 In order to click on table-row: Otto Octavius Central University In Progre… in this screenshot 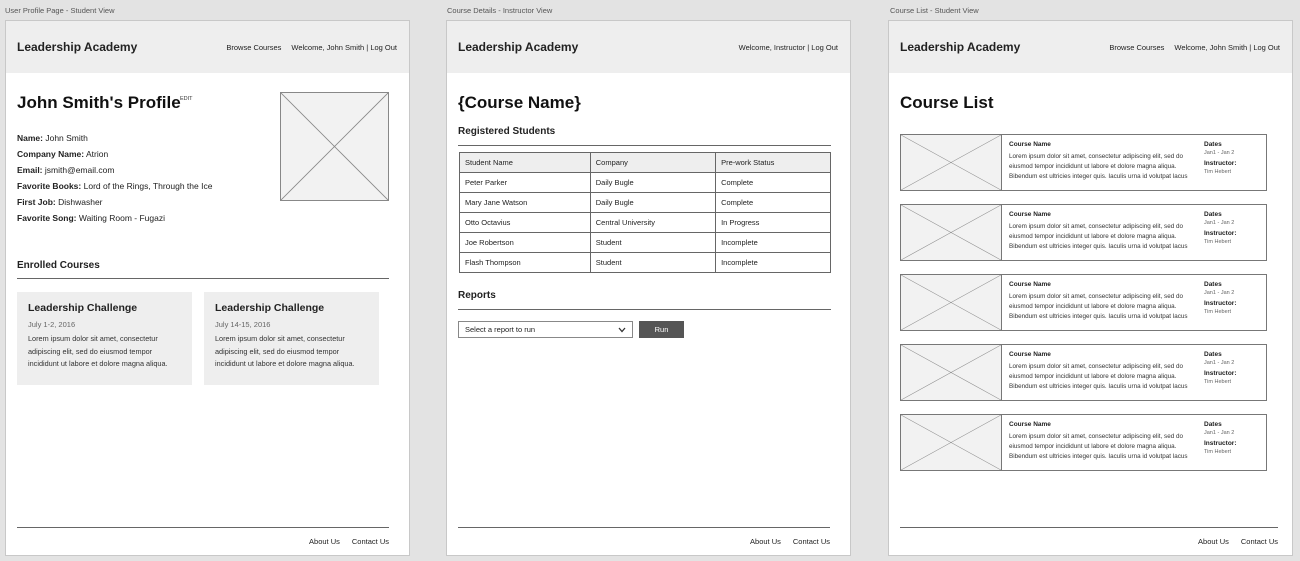, I will do `click(645, 222)`.